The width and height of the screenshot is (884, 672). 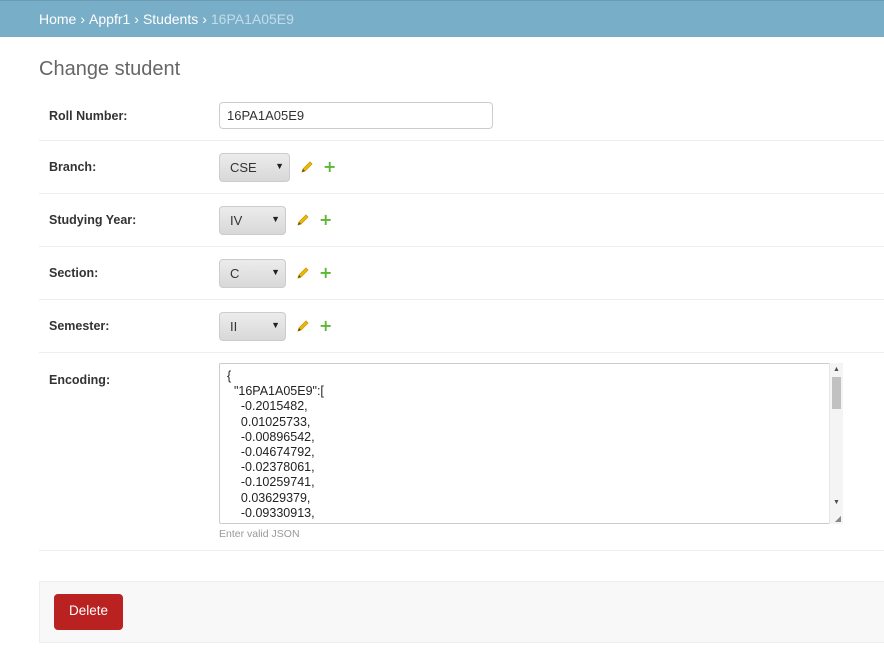 I want to click on scroll-down-arrow-icon: ▼, so click(x=836, y=502).